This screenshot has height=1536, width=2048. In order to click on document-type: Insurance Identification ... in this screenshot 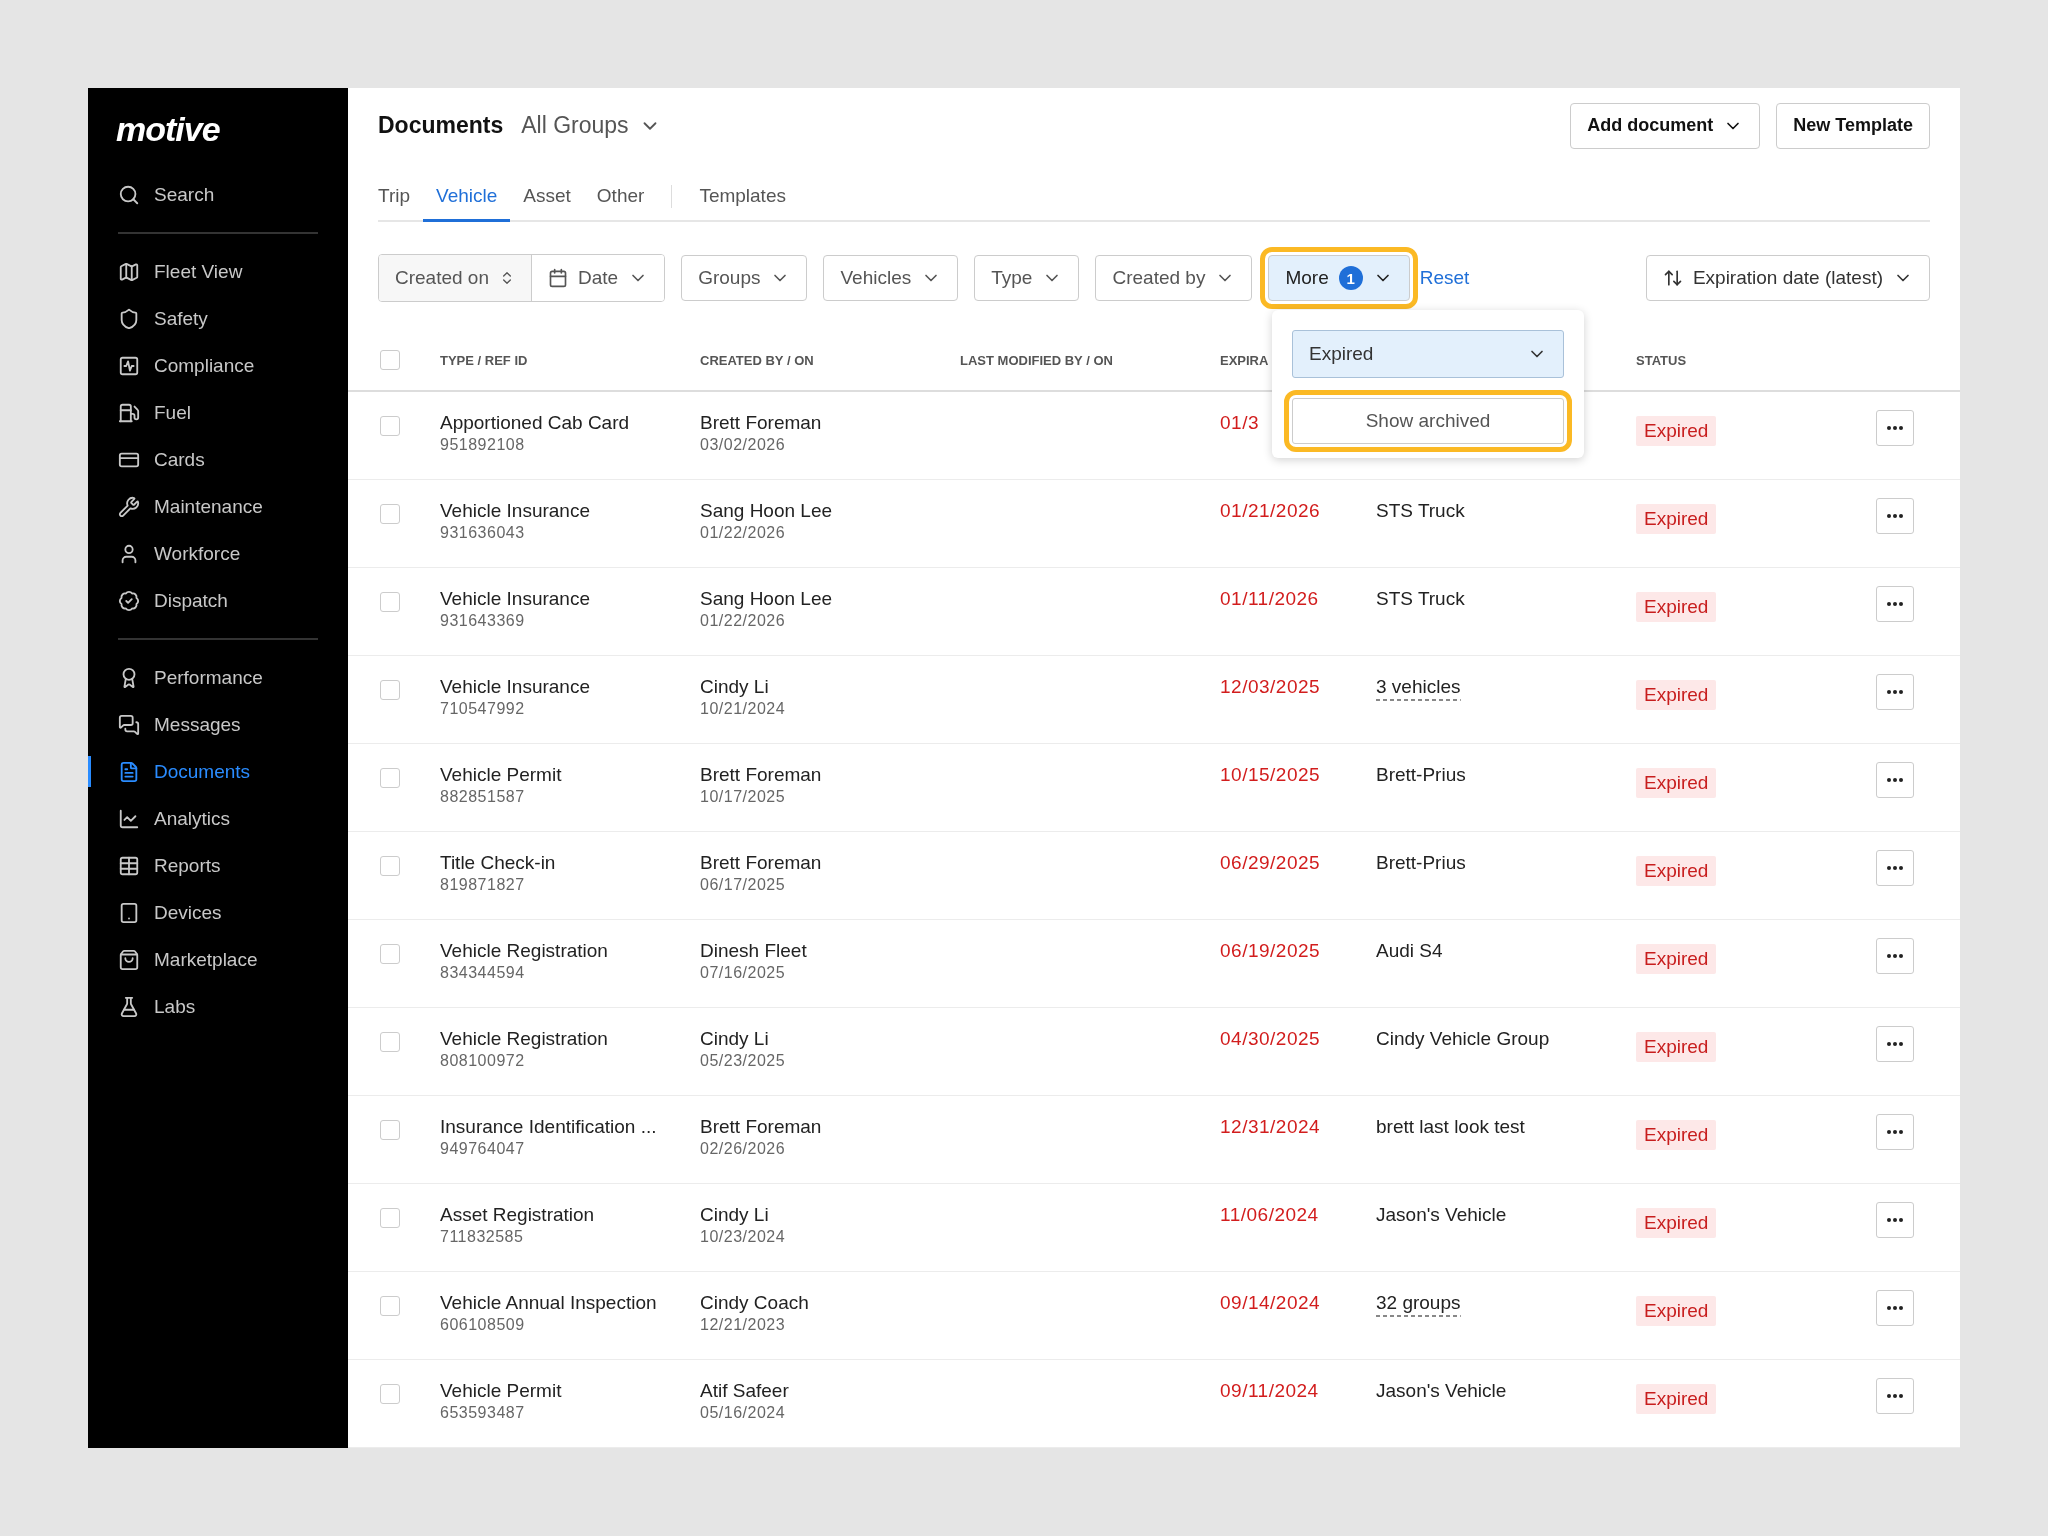, I will do `click(549, 1127)`.